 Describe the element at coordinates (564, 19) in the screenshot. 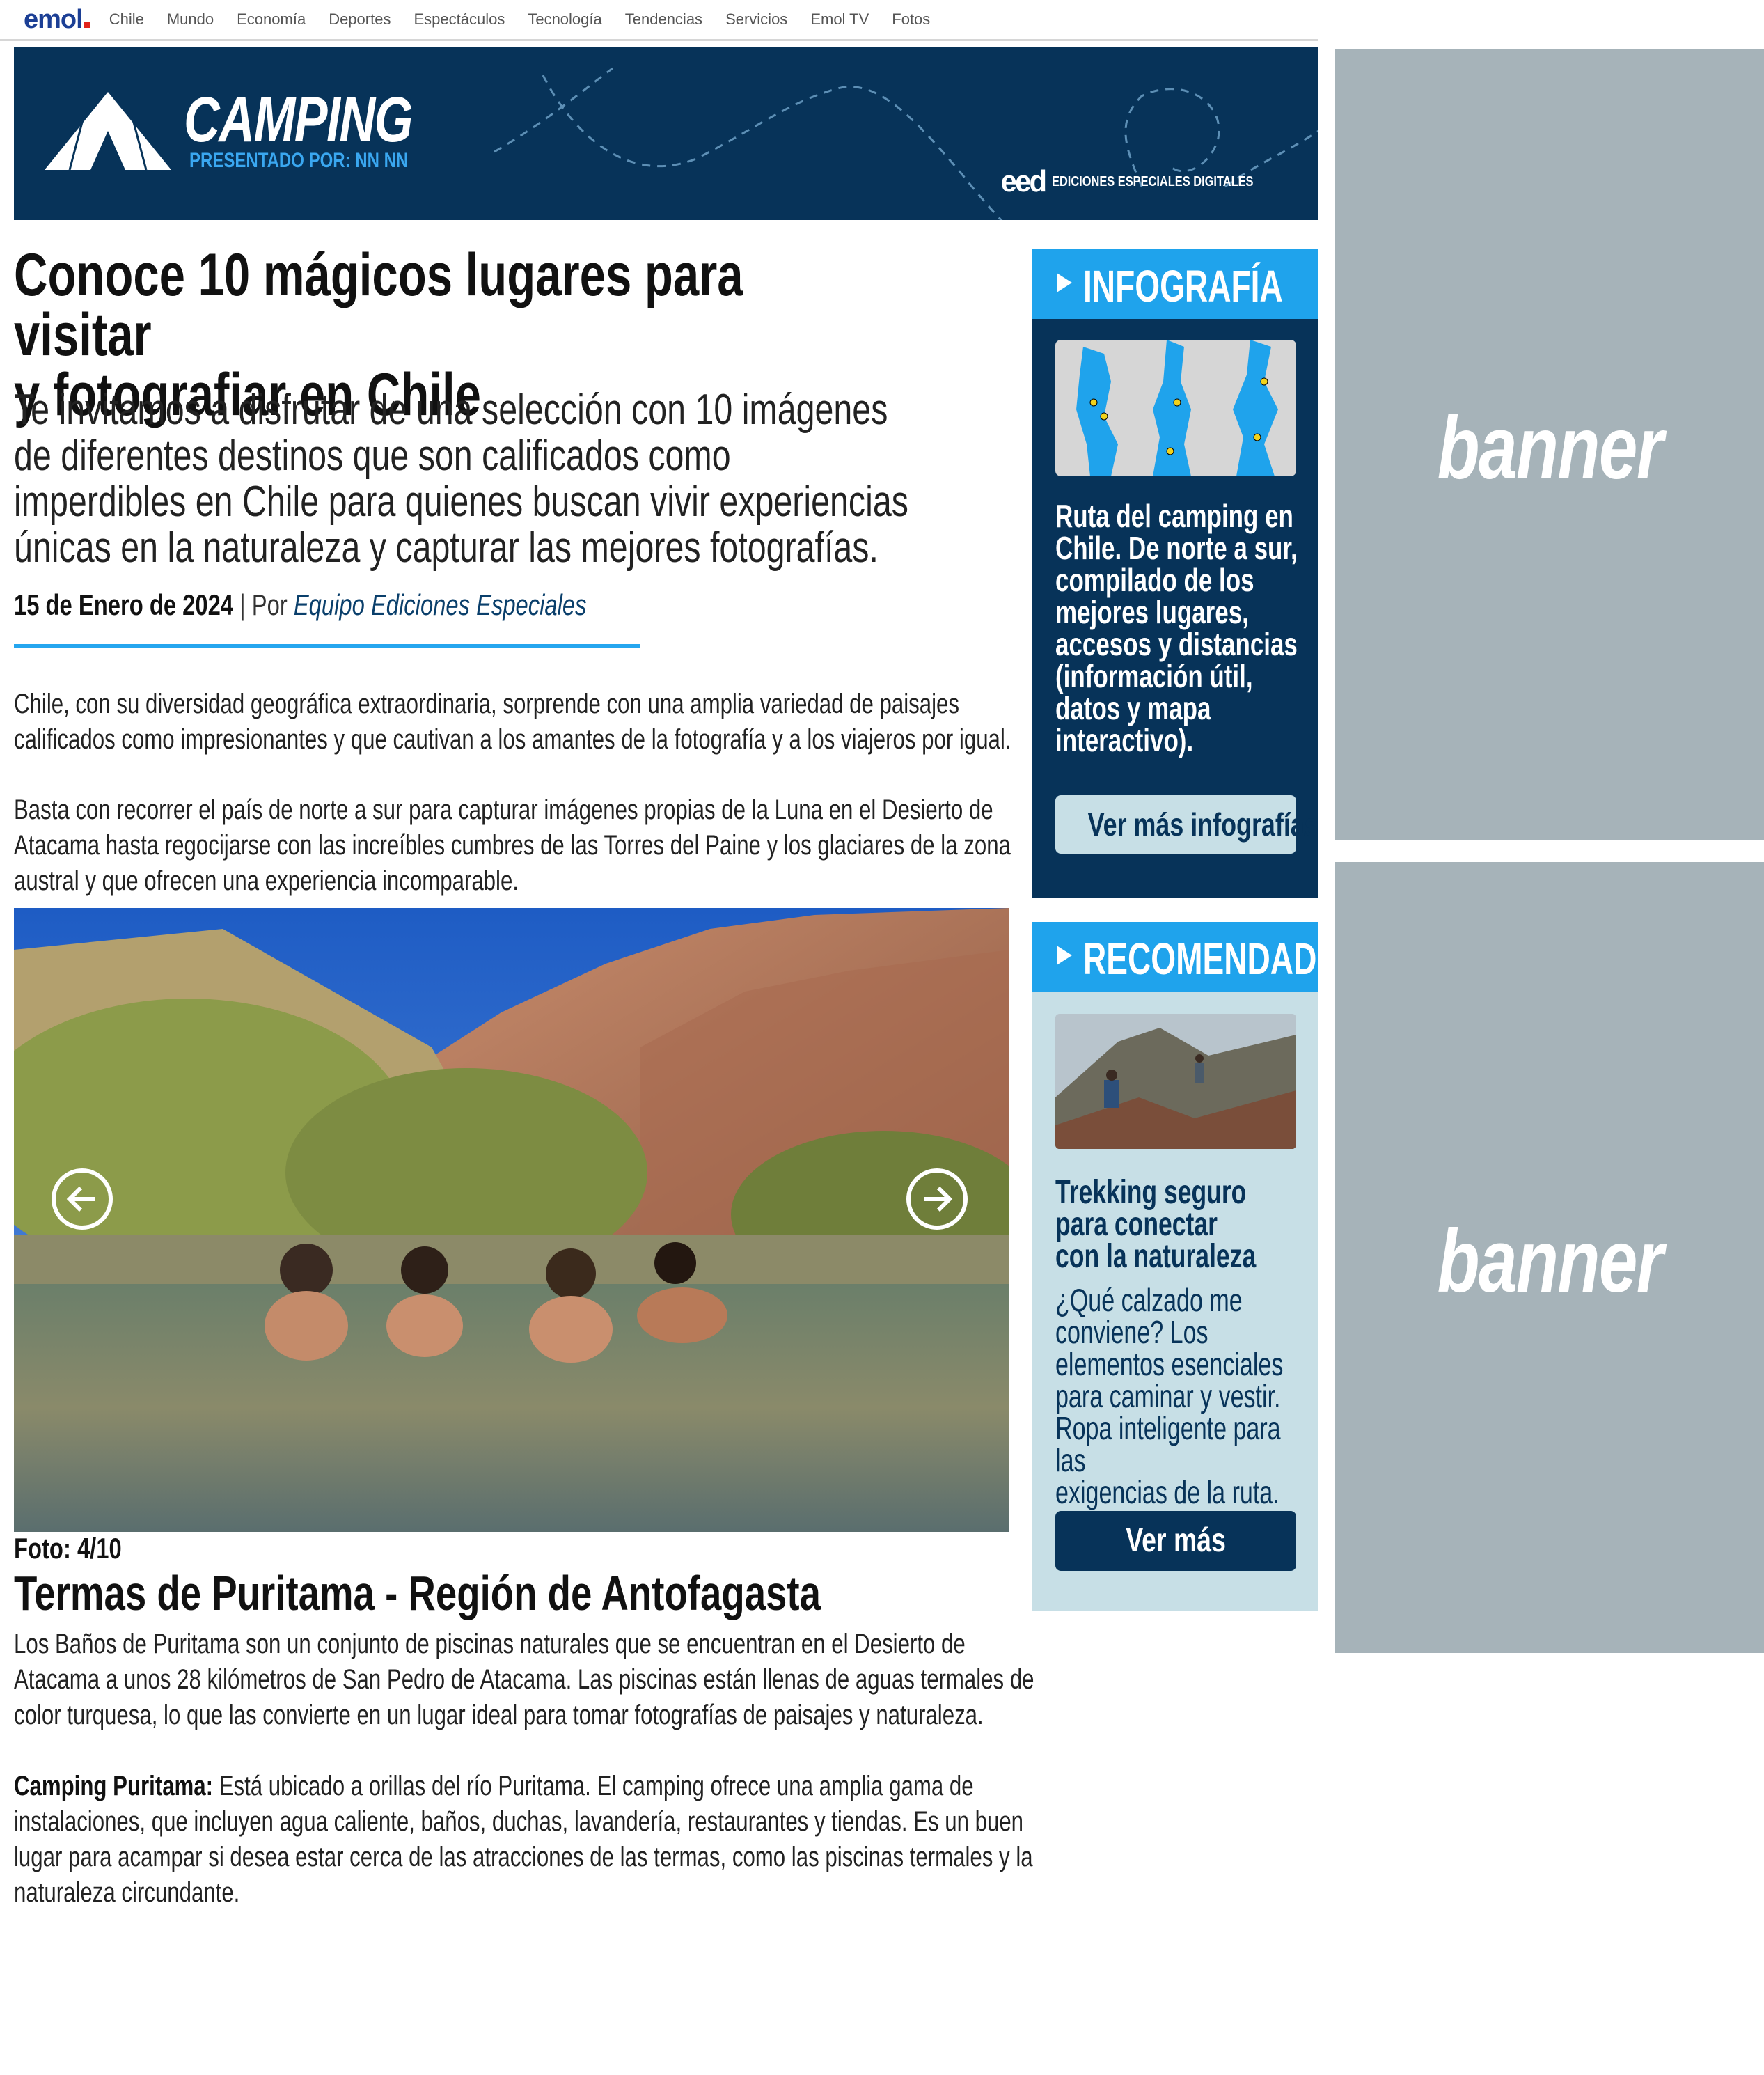

I see `nav-link-tecnologia: Tecnología` at that location.